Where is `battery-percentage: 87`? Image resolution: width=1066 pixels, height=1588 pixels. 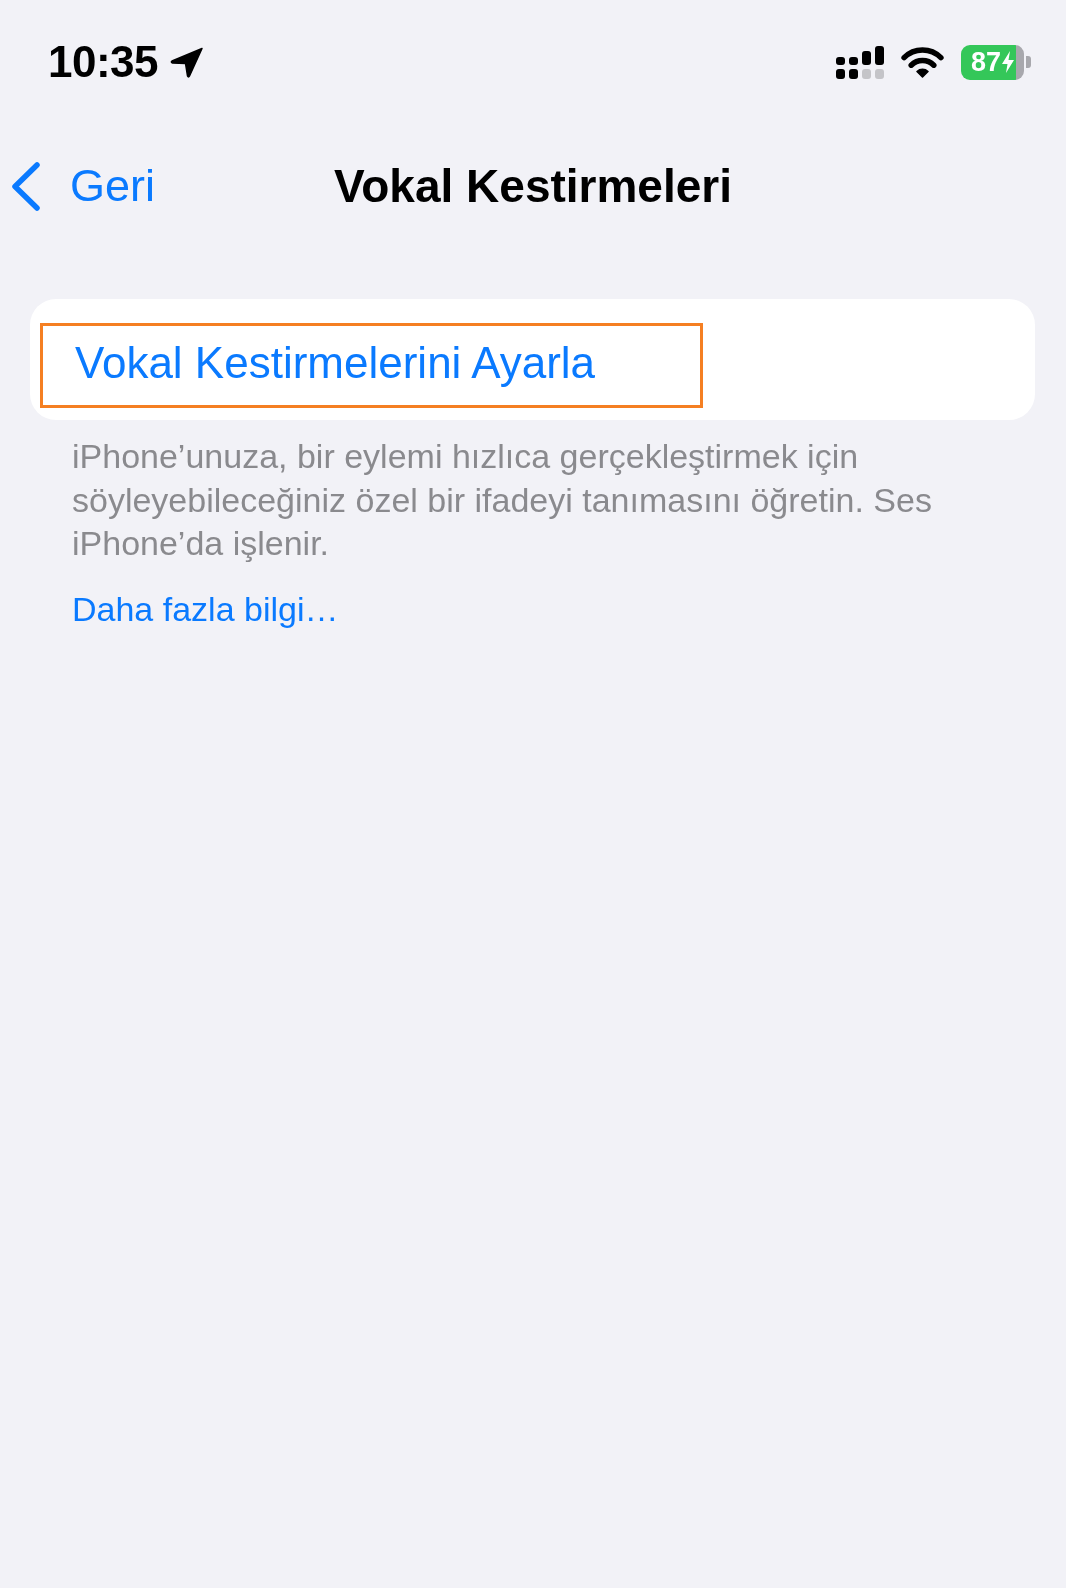
battery-percentage: 87 is located at coordinates (985, 62).